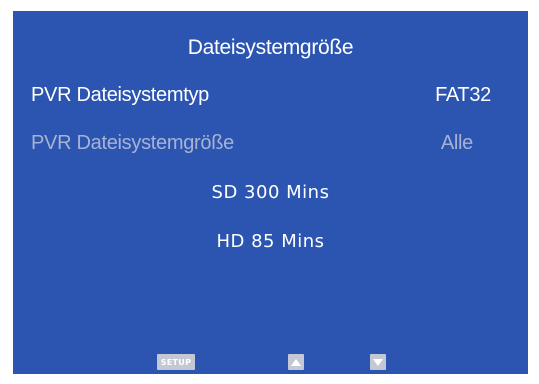 This screenshot has width=539, height=384. What do you see at coordinates (261, 145) in the screenshot?
I see `row-filesystem-size: PVR Dateisystemgröße Alle` at bounding box center [261, 145].